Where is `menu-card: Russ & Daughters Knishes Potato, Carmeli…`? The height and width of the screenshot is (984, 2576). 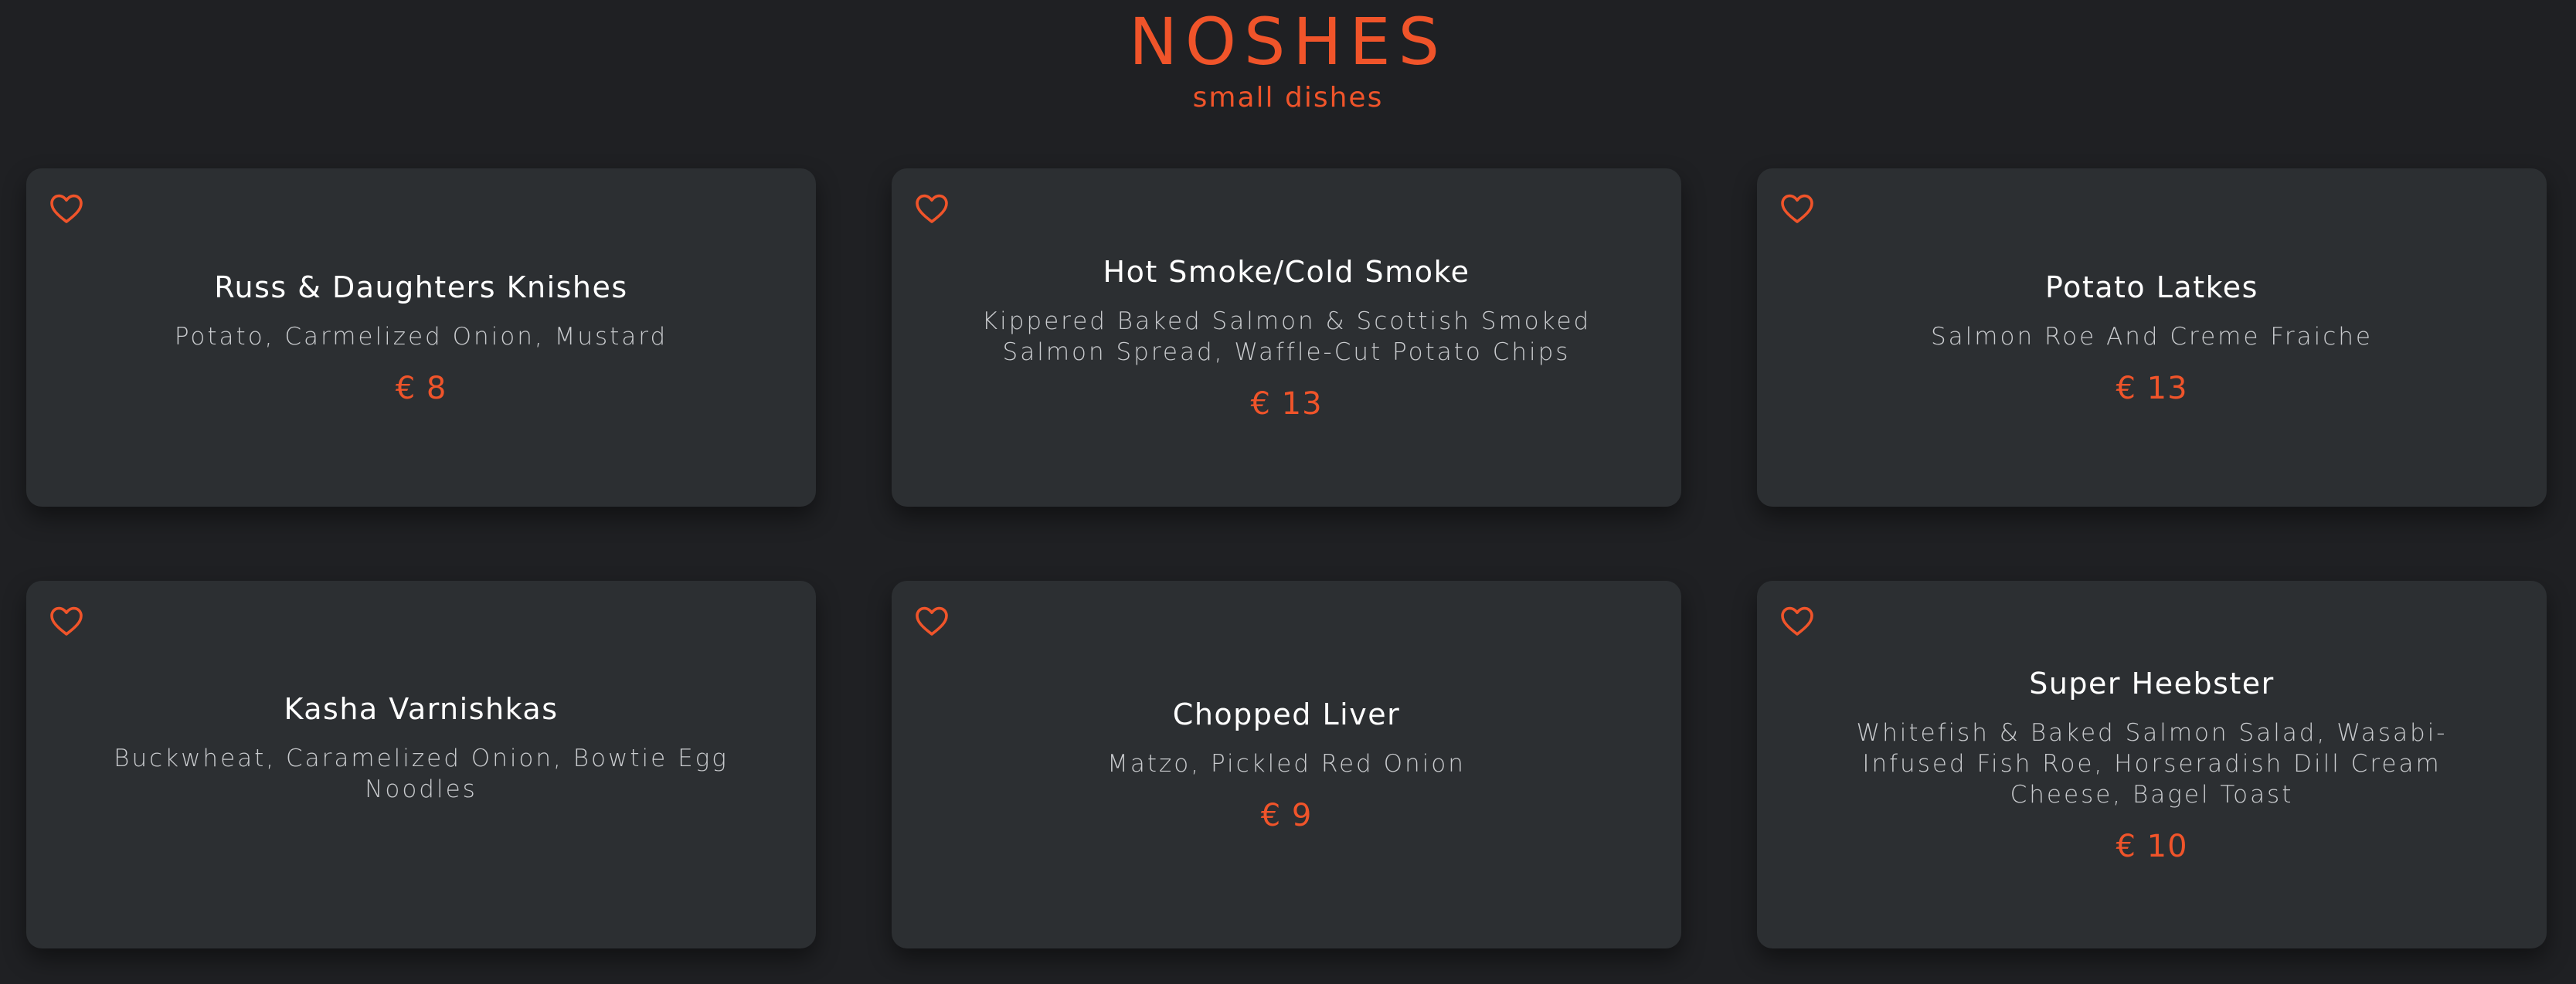 menu-card: Russ & Daughters Knishes Potato, Carmeli… is located at coordinates (421, 337).